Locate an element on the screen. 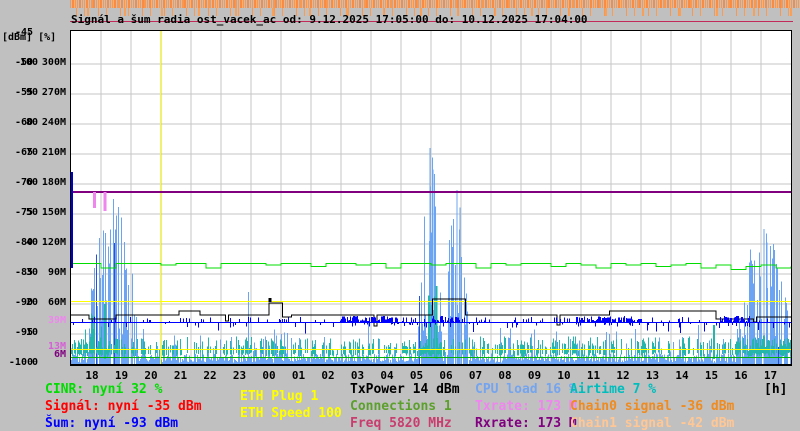 This screenshot has width=800, height=431. axis-tick-pct: 10 is located at coordinates (31, 332).